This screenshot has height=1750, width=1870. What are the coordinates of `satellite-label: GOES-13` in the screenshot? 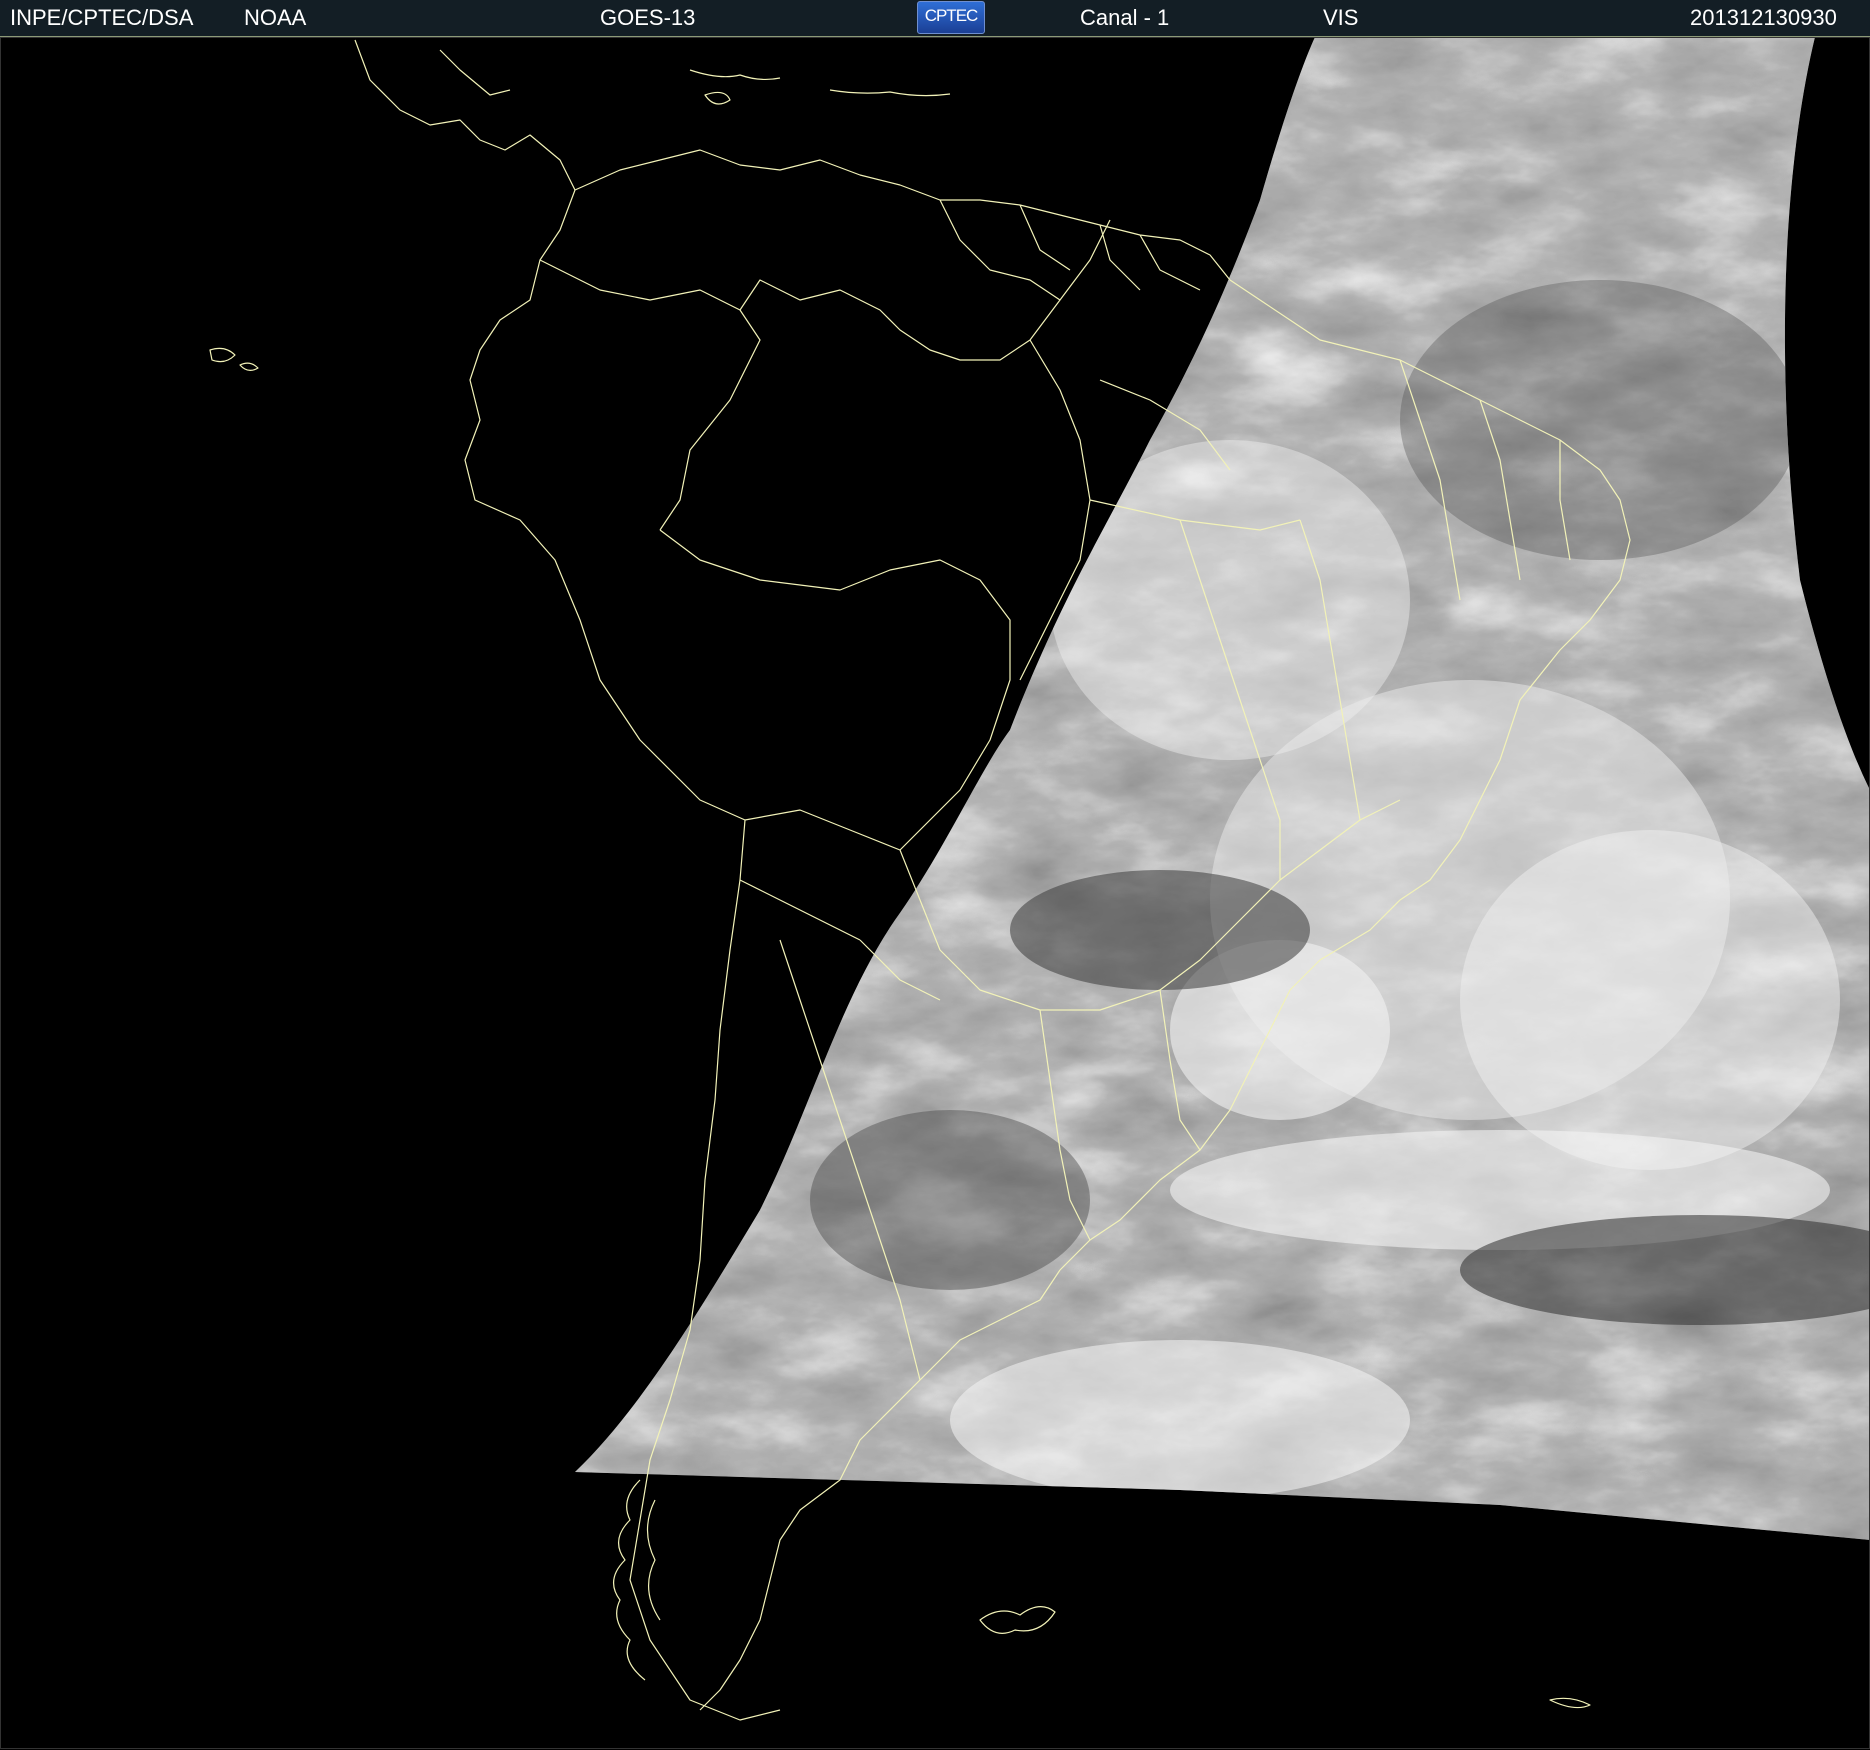 It's located at (648, 17).